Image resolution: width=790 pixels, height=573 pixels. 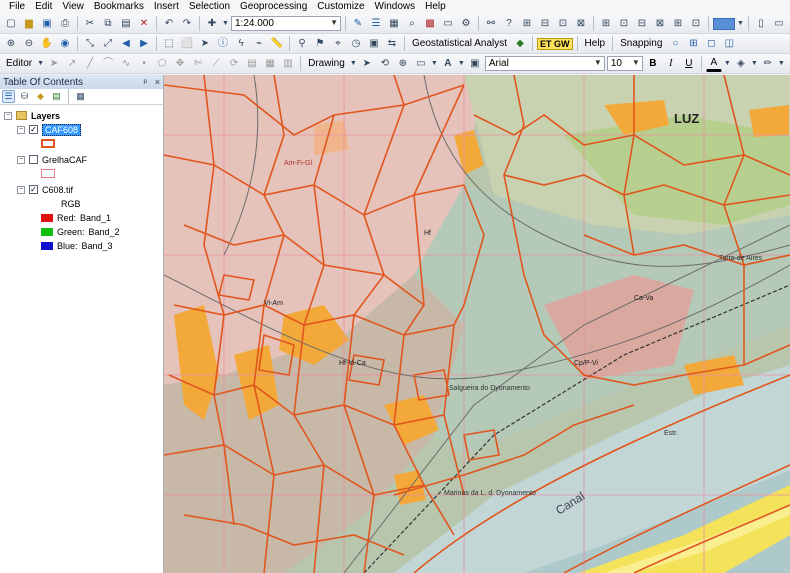 I want to click on menu-windows: Windows, so click(x=395, y=7).